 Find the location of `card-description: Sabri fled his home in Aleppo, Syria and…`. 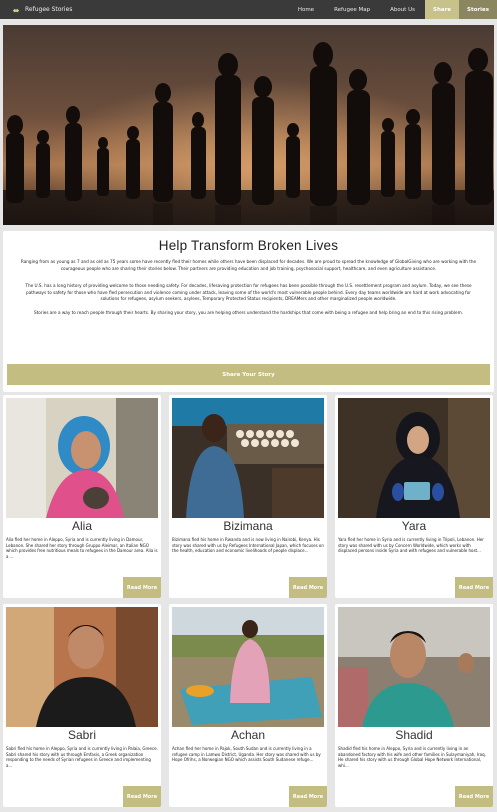

card-description: Sabri fled his home in Aleppo, Syria and… is located at coordinates (82, 757).